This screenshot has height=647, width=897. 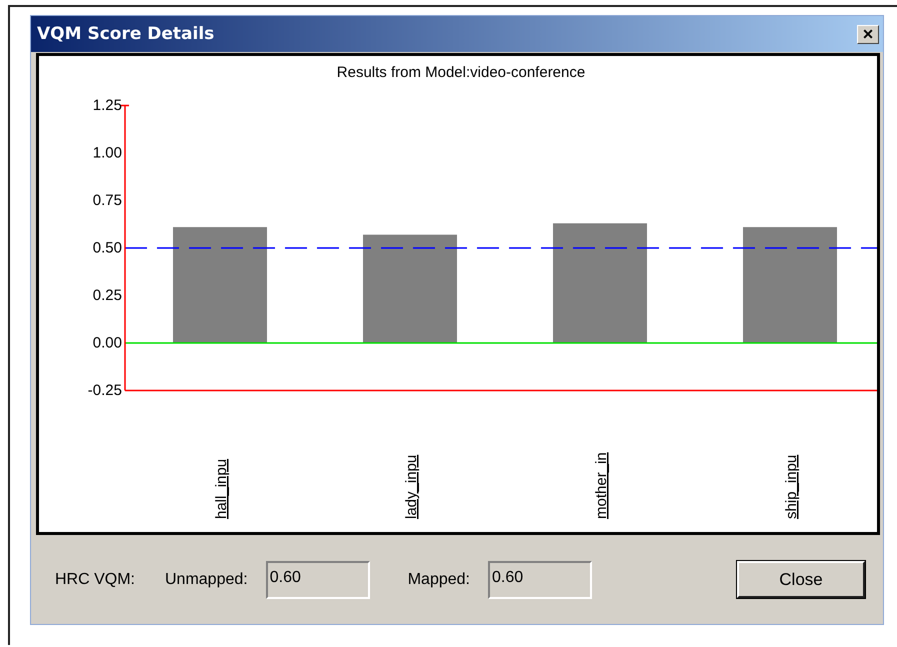 I want to click on window-title: VQM Score Details, so click(x=125, y=34).